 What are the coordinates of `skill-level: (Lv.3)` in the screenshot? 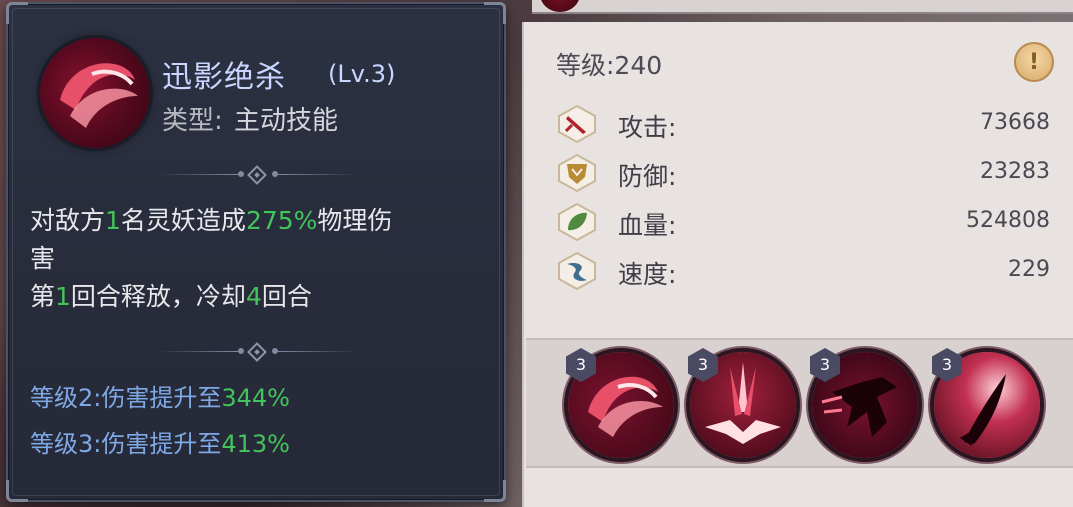 It's located at (362, 74).